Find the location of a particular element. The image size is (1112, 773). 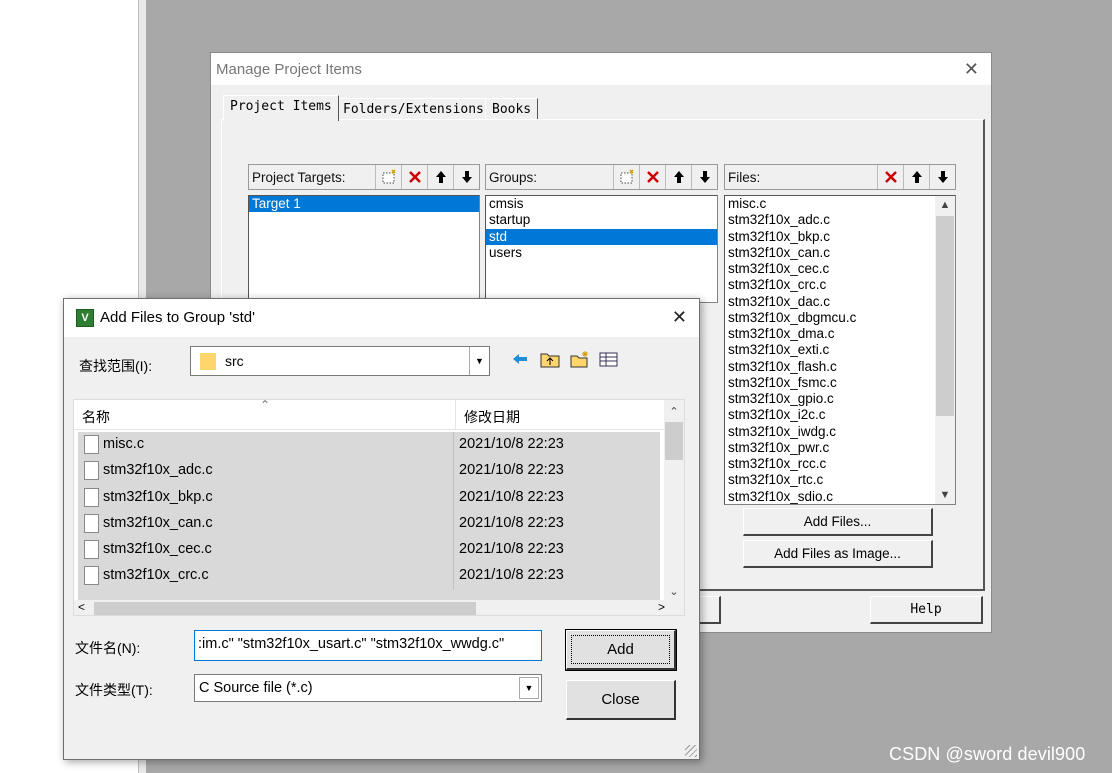

scroll-left-icon: < is located at coordinates (81, 607).